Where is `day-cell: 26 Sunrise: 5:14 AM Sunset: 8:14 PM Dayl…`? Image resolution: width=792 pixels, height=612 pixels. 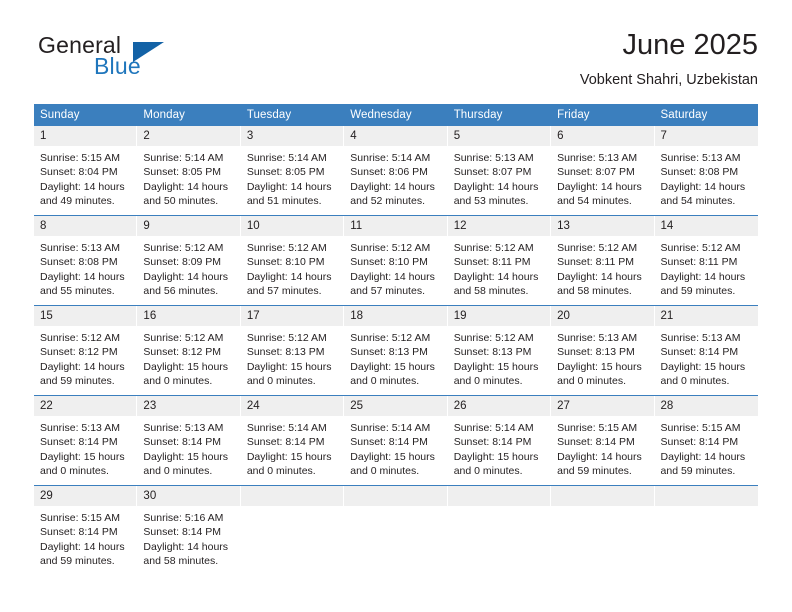 day-cell: 26 Sunrise: 5:14 AM Sunset: 8:14 PM Dayl… is located at coordinates (499, 440).